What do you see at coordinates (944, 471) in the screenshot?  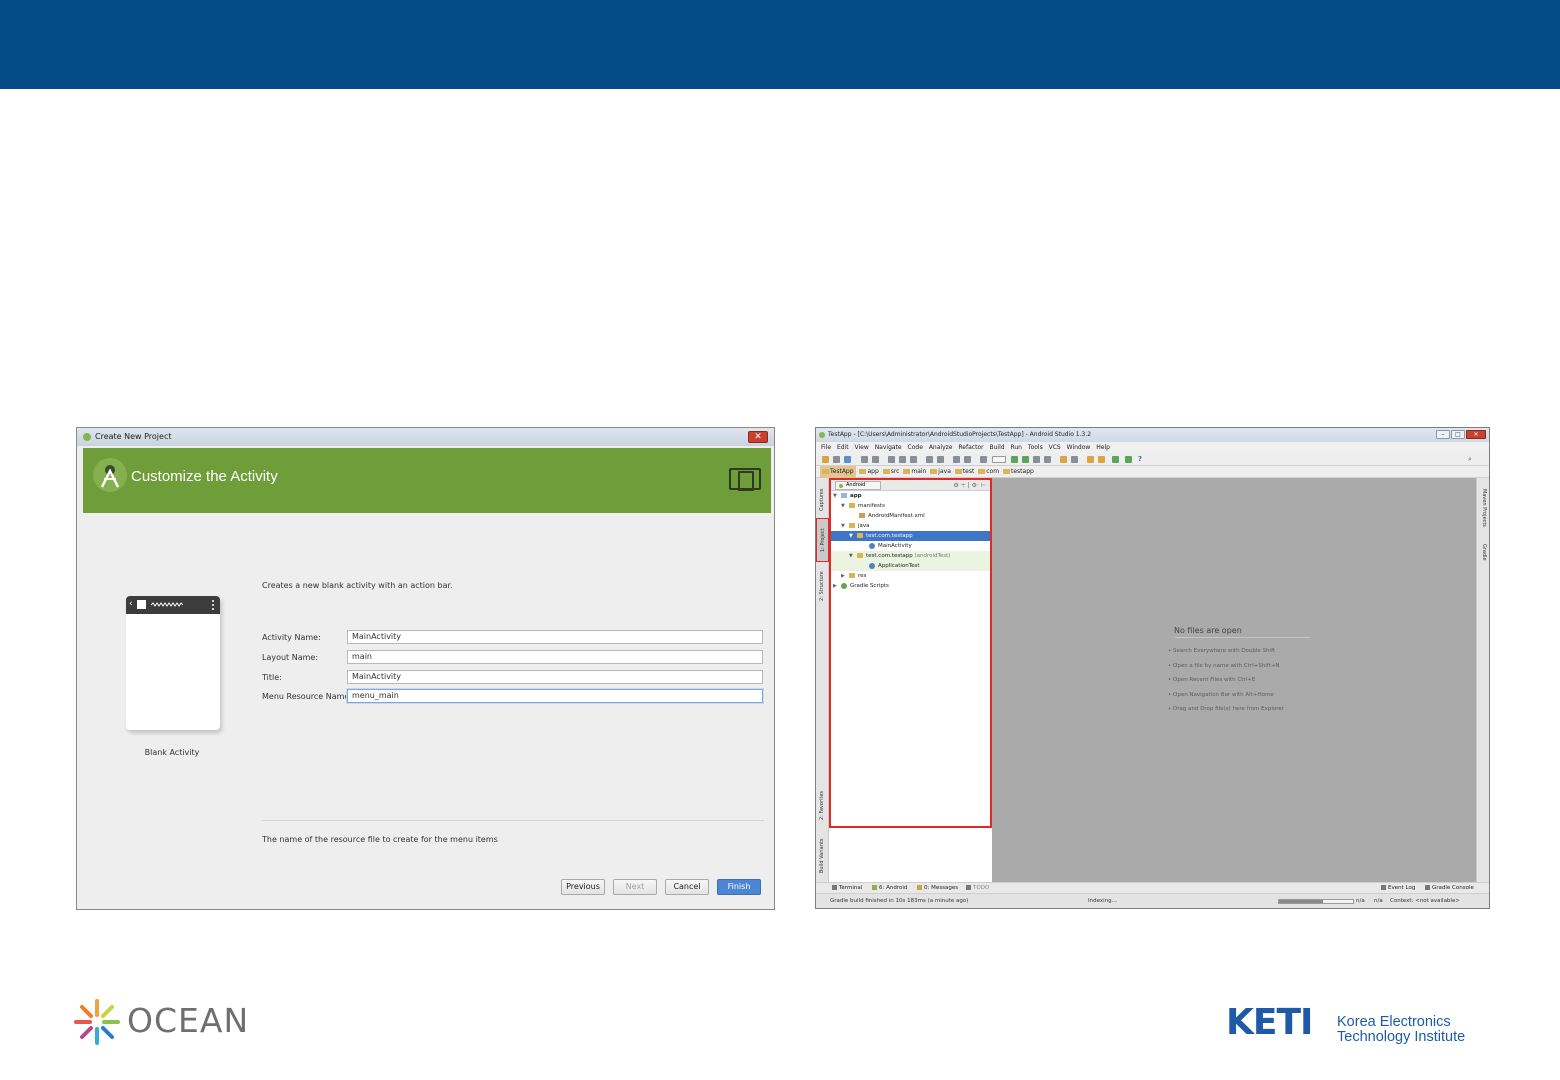 I see `breadcrumb-label: java` at bounding box center [944, 471].